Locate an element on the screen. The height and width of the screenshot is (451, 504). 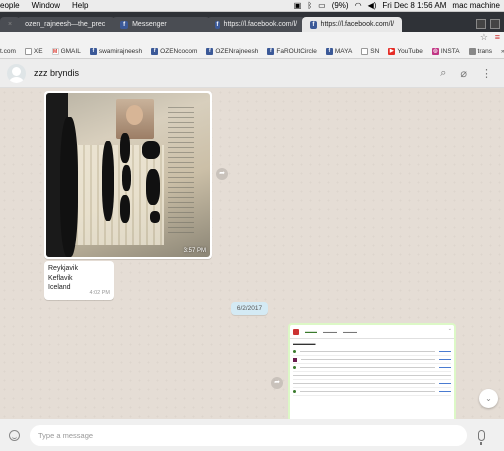
bookmark-item: f FaROUtCircle is located at coordinates (292, 51).